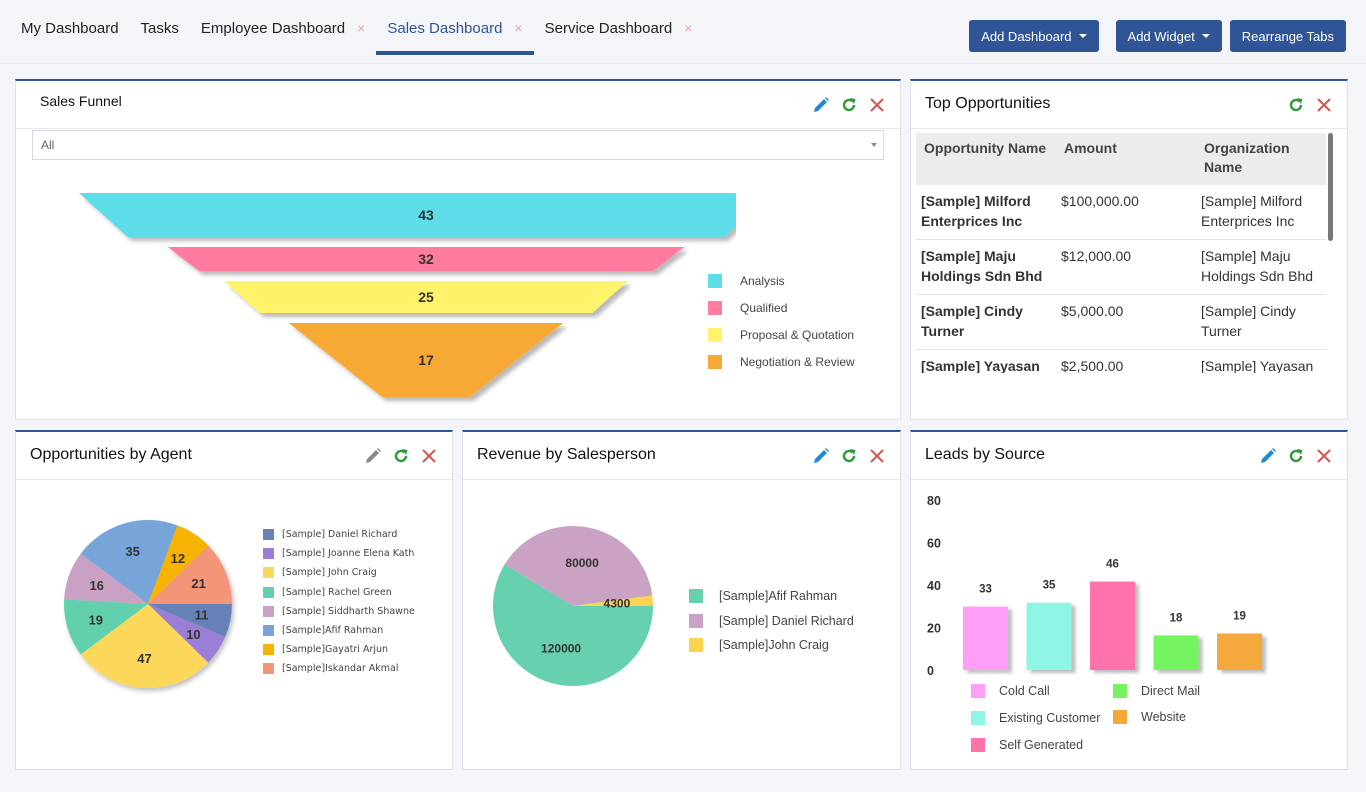 This screenshot has width=1366, height=792. I want to click on pie-value-label: 12, so click(178, 558).